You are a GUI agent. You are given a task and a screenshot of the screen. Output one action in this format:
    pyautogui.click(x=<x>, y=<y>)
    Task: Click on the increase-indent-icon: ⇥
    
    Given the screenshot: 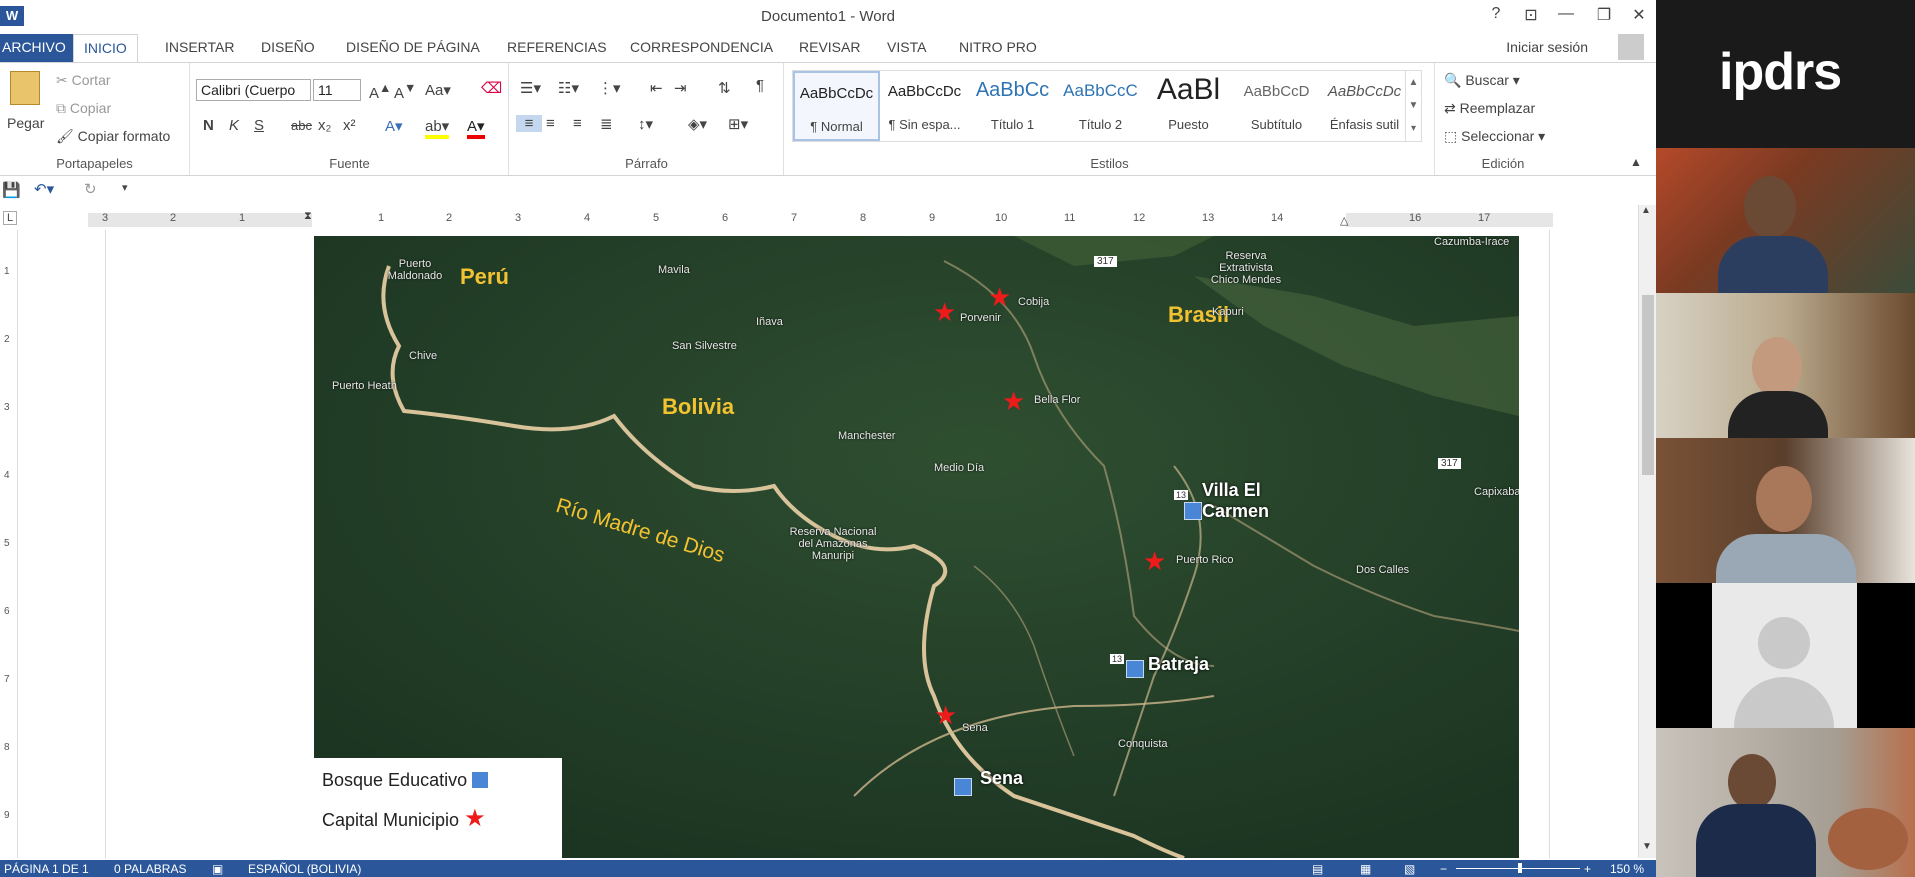 What is the action you would take?
    pyautogui.click(x=680, y=88)
    